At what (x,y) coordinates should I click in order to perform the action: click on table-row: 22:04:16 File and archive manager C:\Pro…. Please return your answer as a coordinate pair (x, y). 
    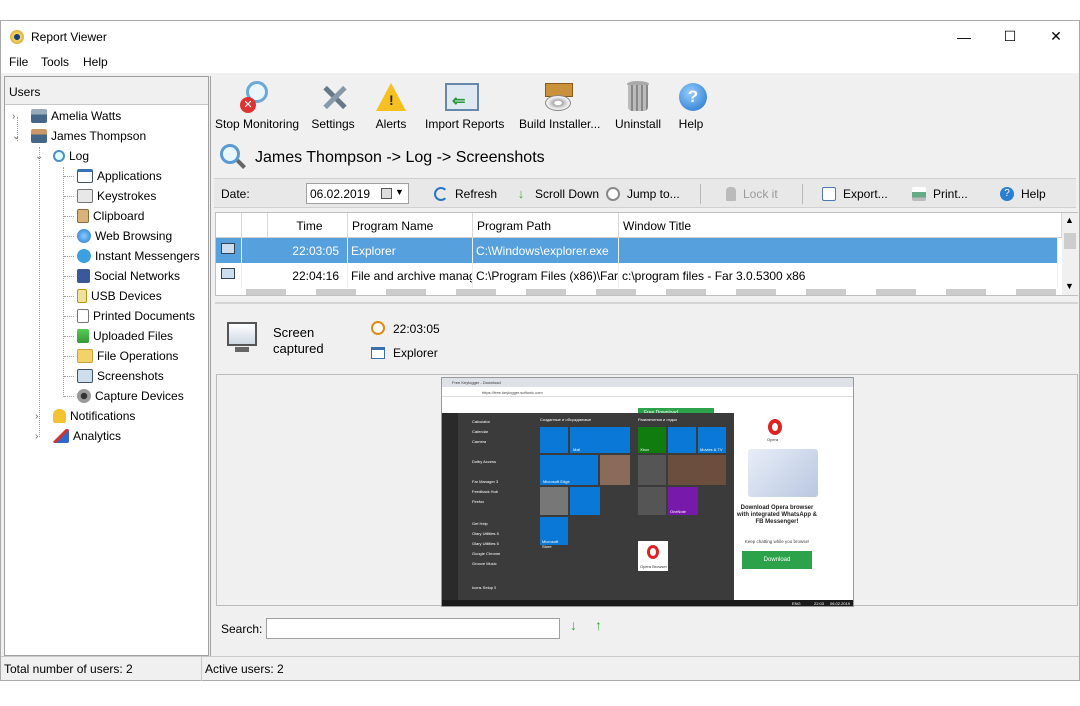
    Looking at the image, I should click on (637, 275).